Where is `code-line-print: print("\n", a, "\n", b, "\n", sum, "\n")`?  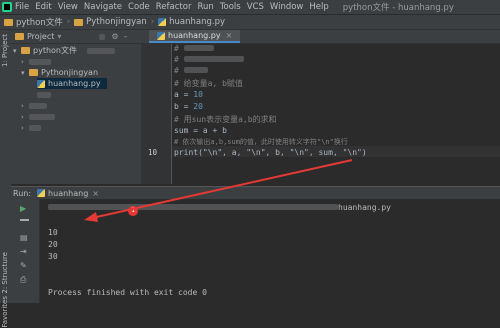 code-line-print: print("\n", a, "\n", b, "\n", sum, "\n") is located at coordinates (270, 152).